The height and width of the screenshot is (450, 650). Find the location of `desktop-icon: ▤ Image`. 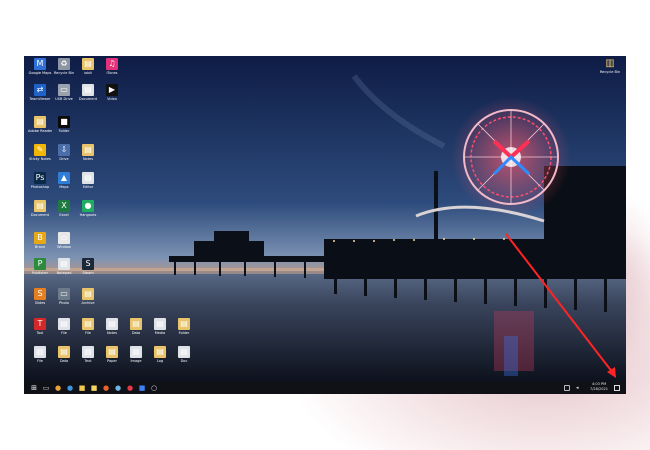

desktop-icon: ▤ Image is located at coordinates (136, 354).